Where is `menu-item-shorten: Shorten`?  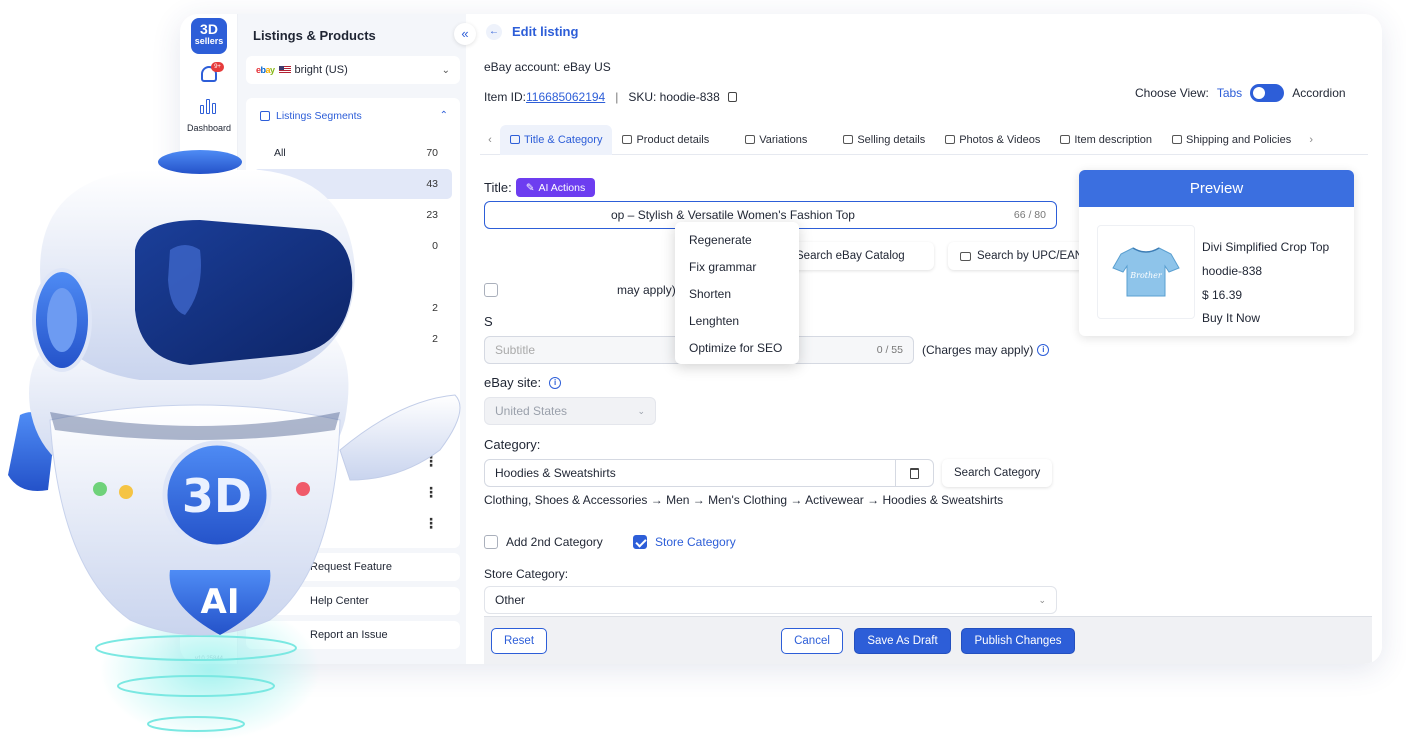
menu-item-shorten: Shorten is located at coordinates (737, 293).